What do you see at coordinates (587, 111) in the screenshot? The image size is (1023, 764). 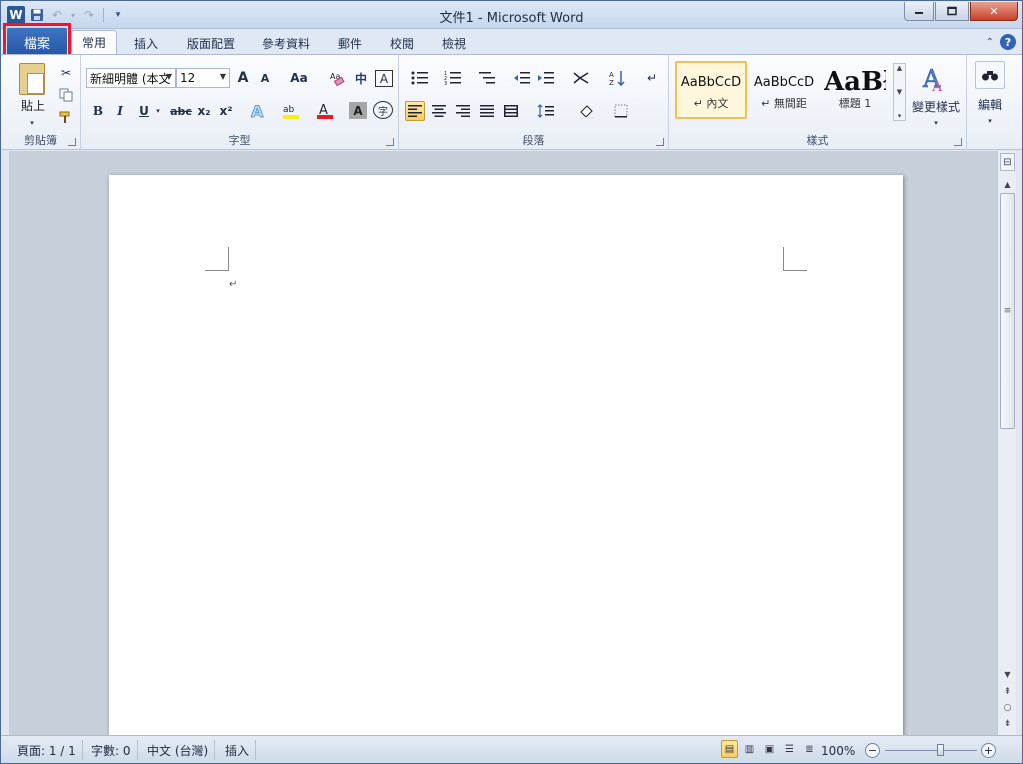 I see `shading-icon` at bounding box center [587, 111].